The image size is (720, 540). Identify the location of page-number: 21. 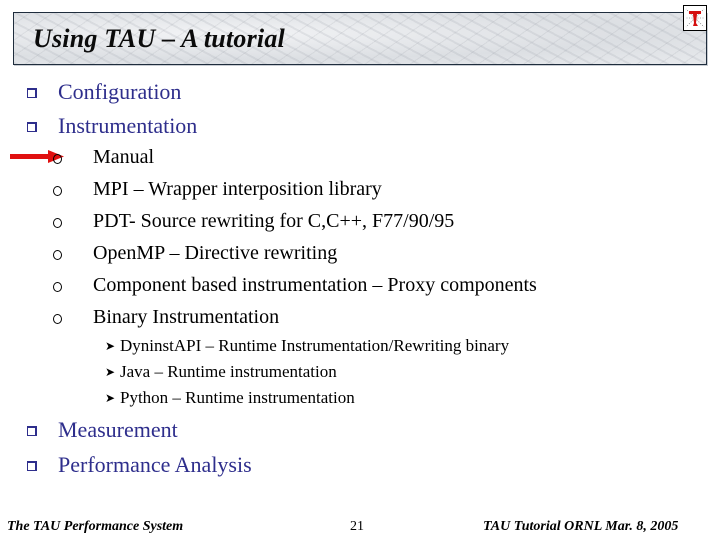
(357, 526).